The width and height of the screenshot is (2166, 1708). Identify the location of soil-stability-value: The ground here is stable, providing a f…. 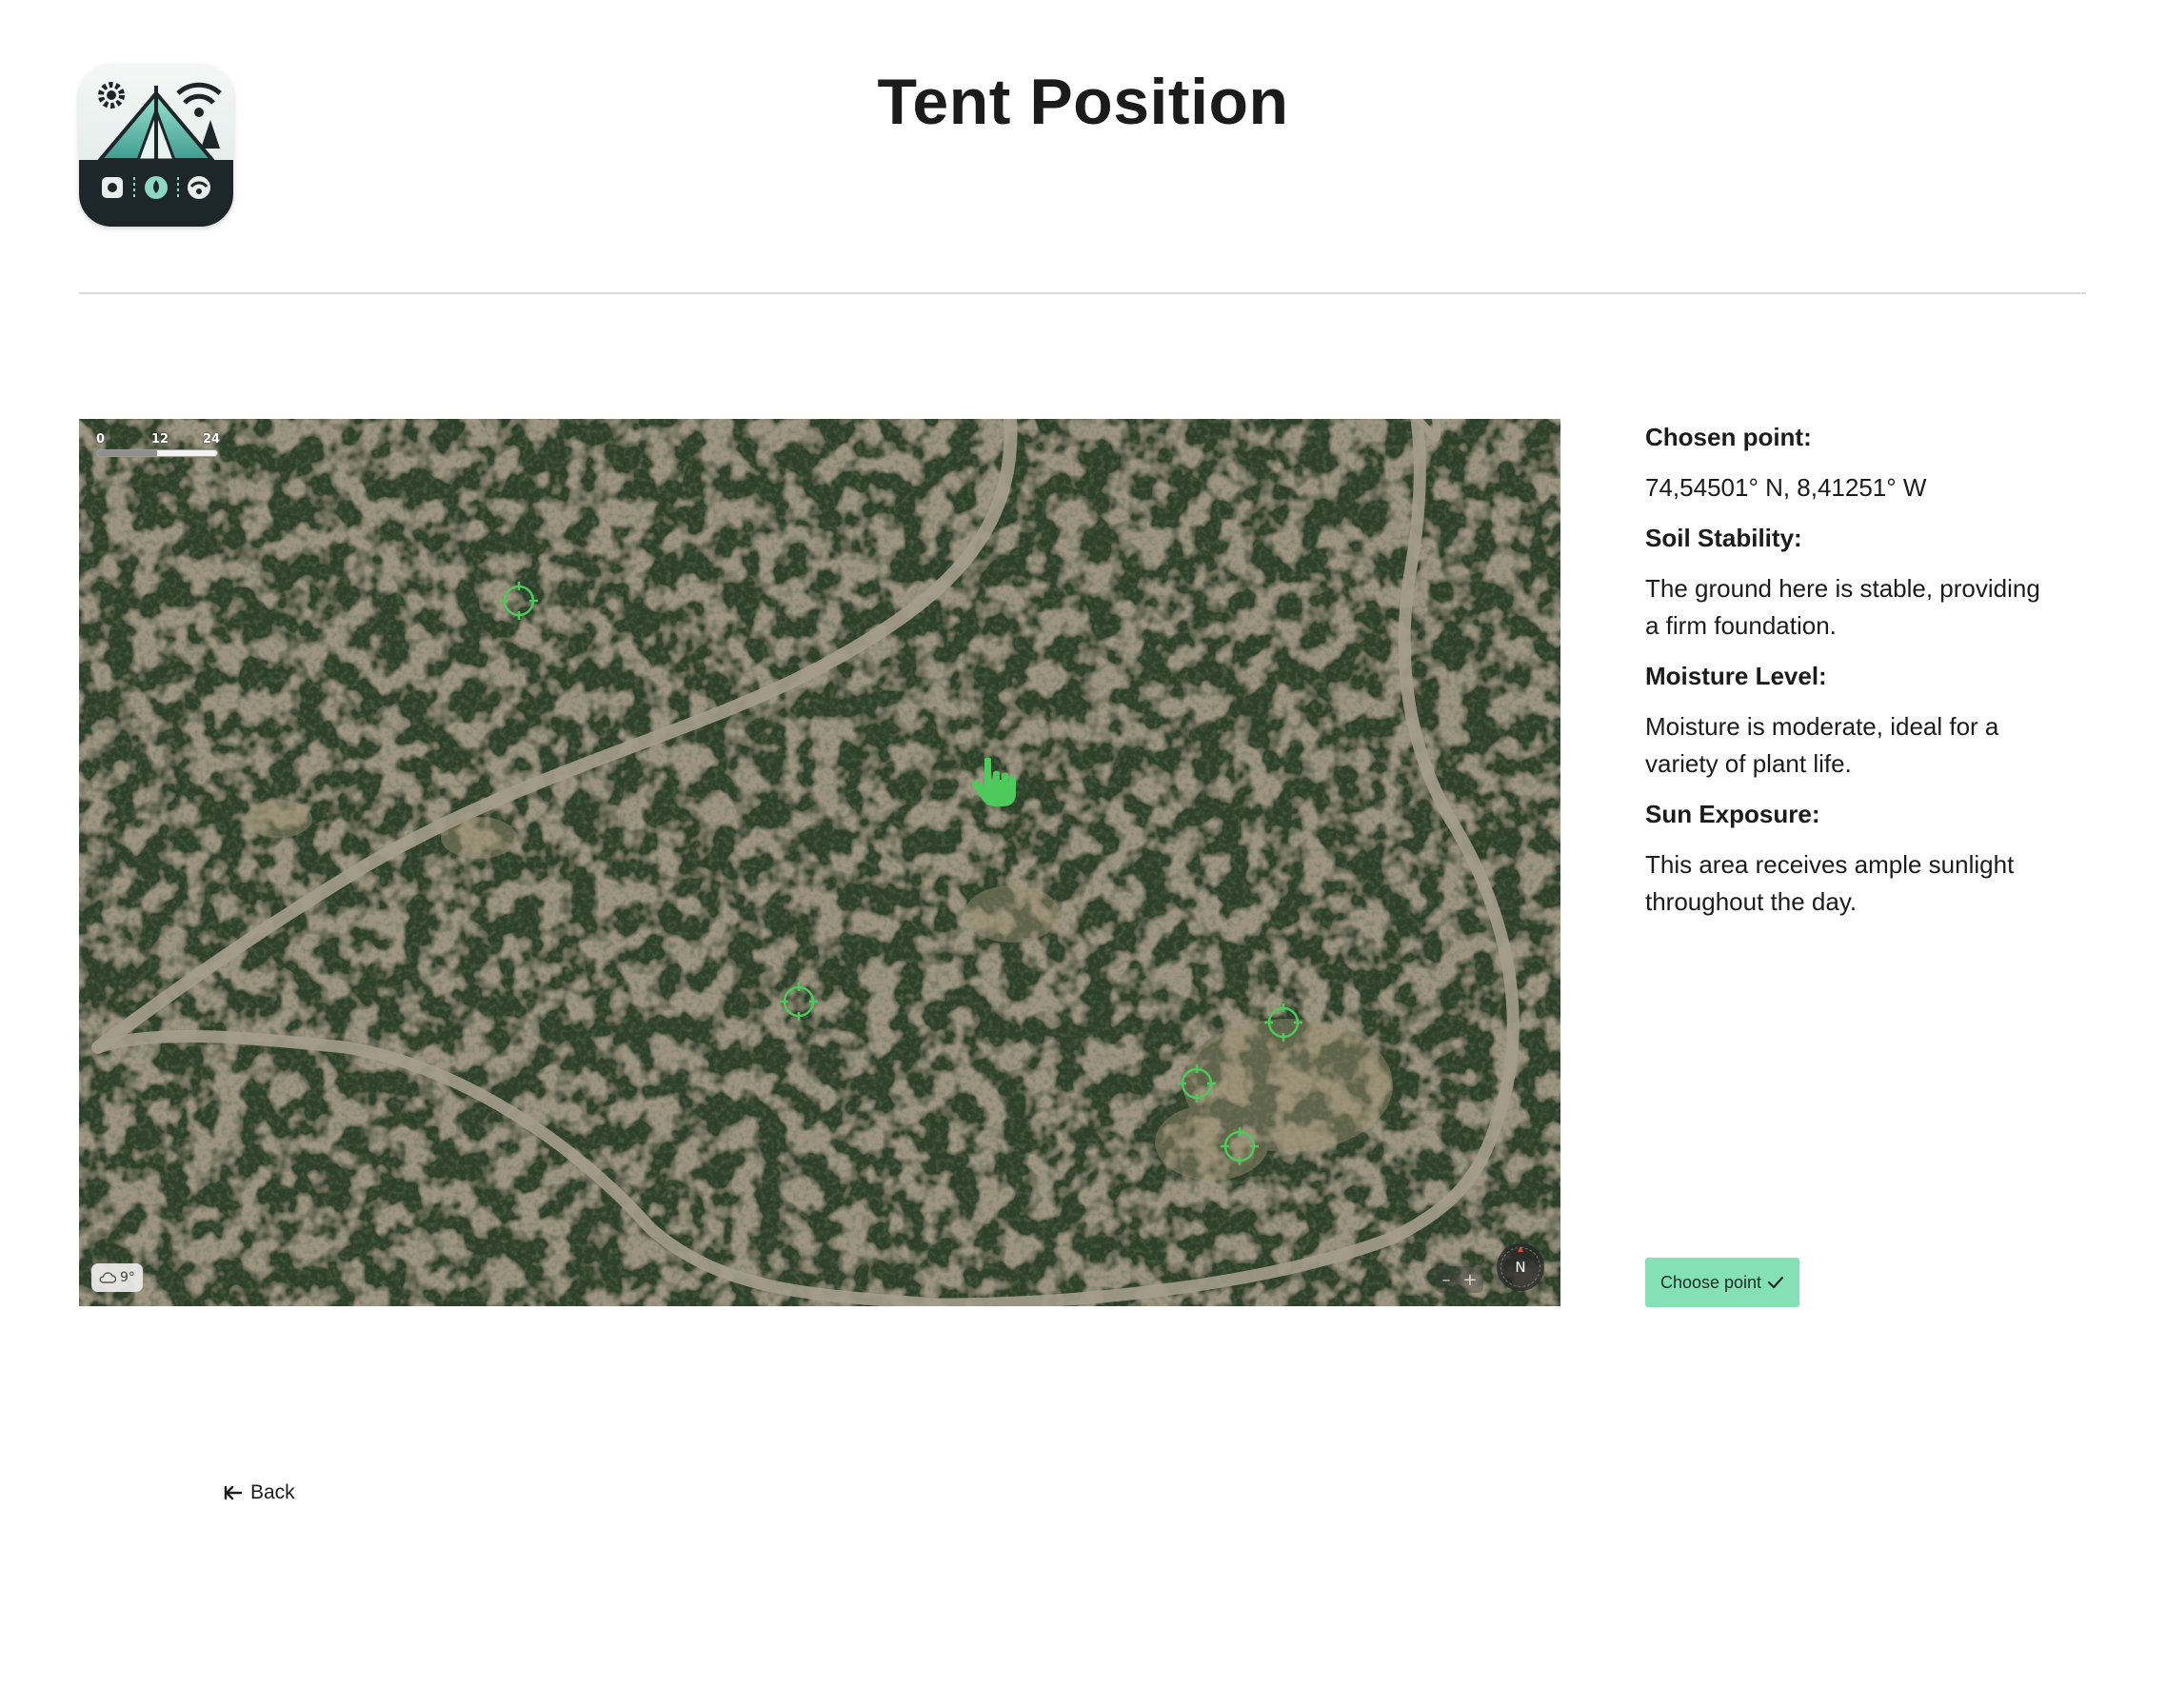
(1843, 607).